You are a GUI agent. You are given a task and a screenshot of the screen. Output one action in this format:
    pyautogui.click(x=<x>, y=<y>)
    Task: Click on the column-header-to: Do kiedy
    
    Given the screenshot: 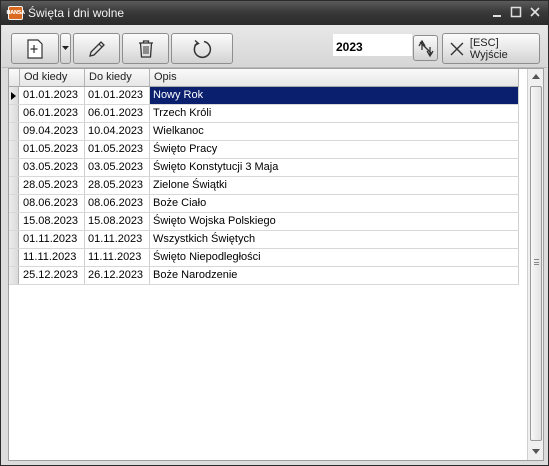 What is the action you would take?
    pyautogui.click(x=117, y=77)
    